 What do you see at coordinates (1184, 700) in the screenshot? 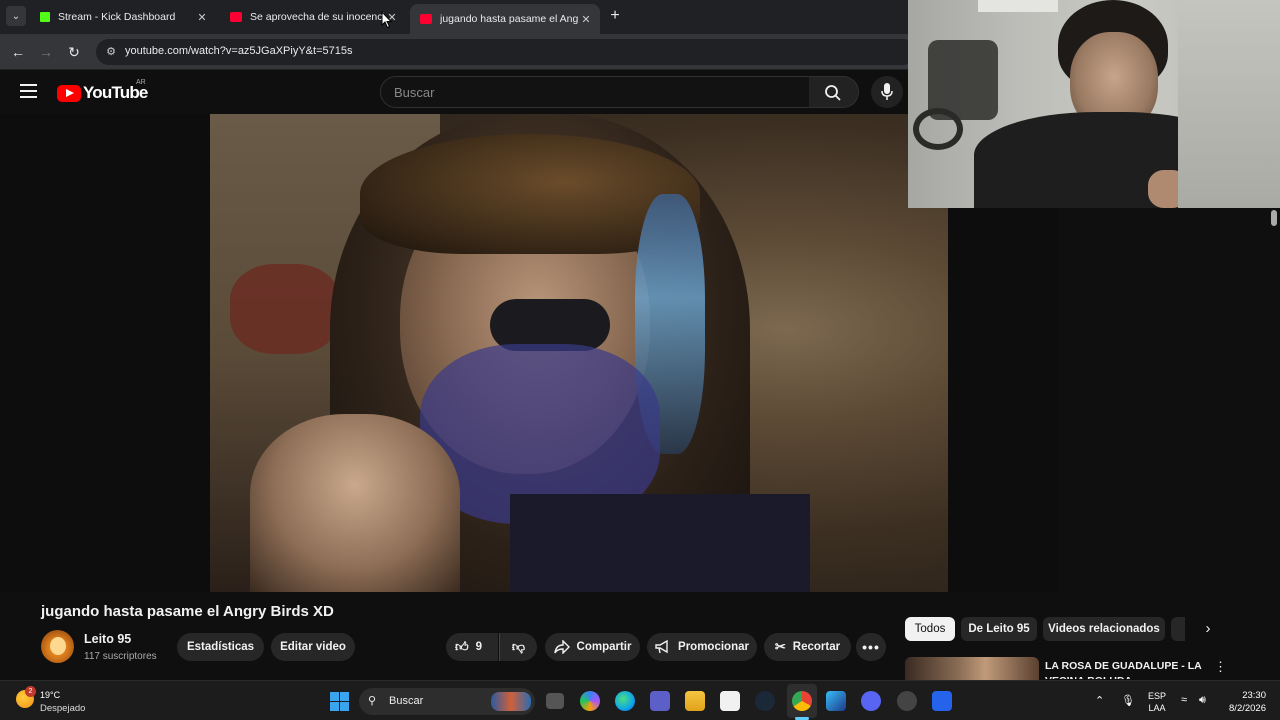
I see `wifi-icon: ≈` at bounding box center [1184, 700].